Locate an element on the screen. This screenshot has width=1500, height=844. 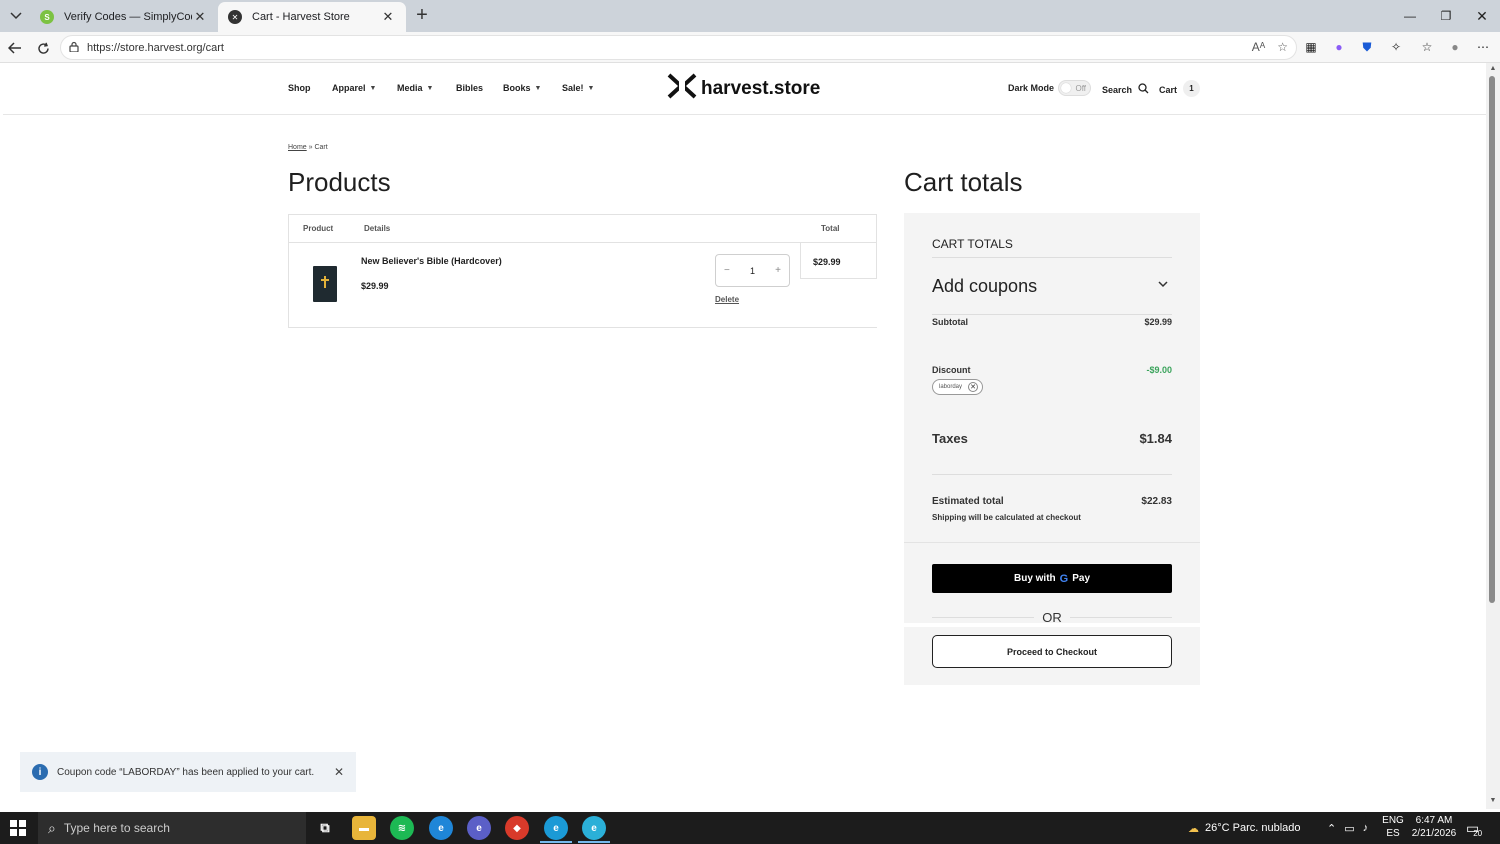
nav-sale: Sale! ▼ is located at coordinates (578, 88).